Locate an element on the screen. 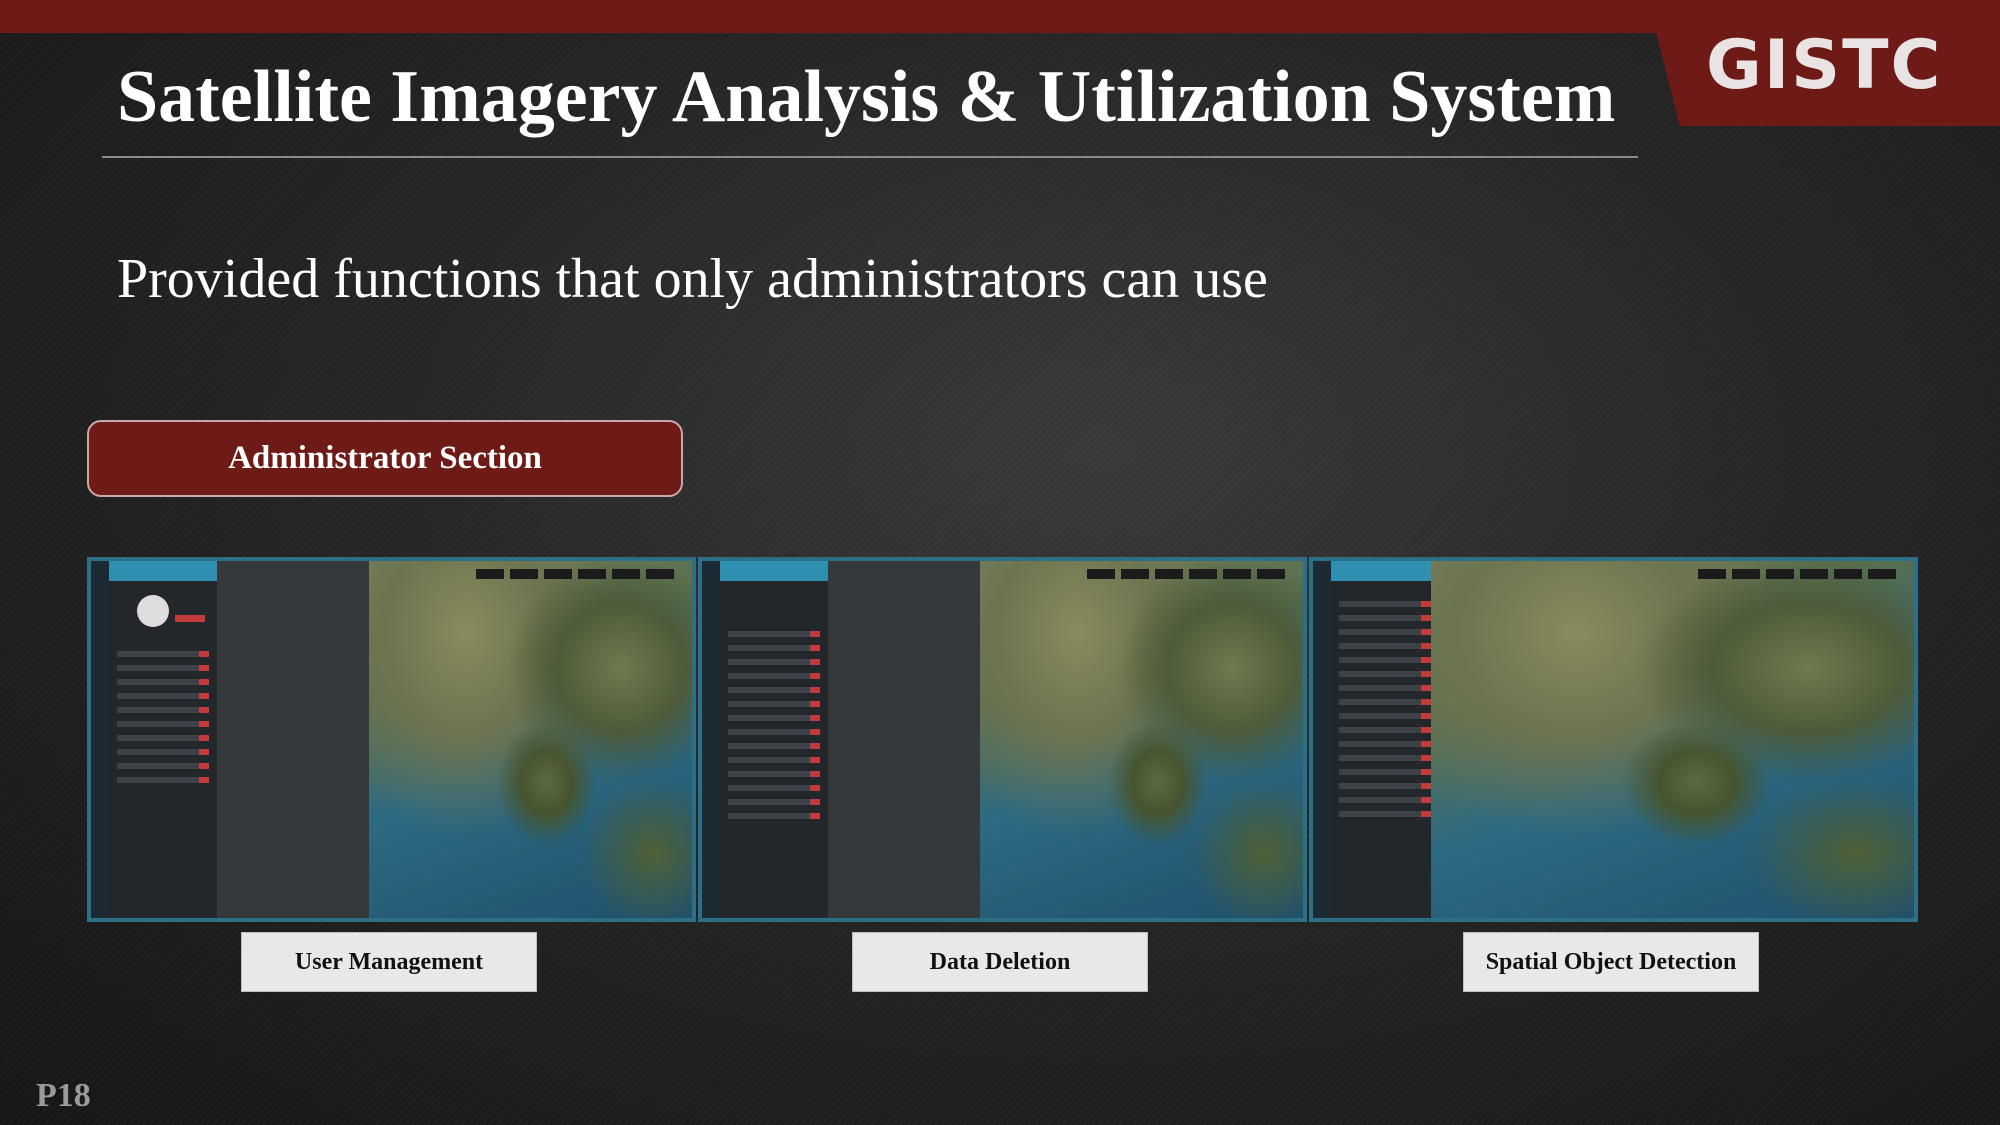 This screenshot has width=2000, height=1125. screenshot-spatial-object-detection is located at coordinates (1613, 739).